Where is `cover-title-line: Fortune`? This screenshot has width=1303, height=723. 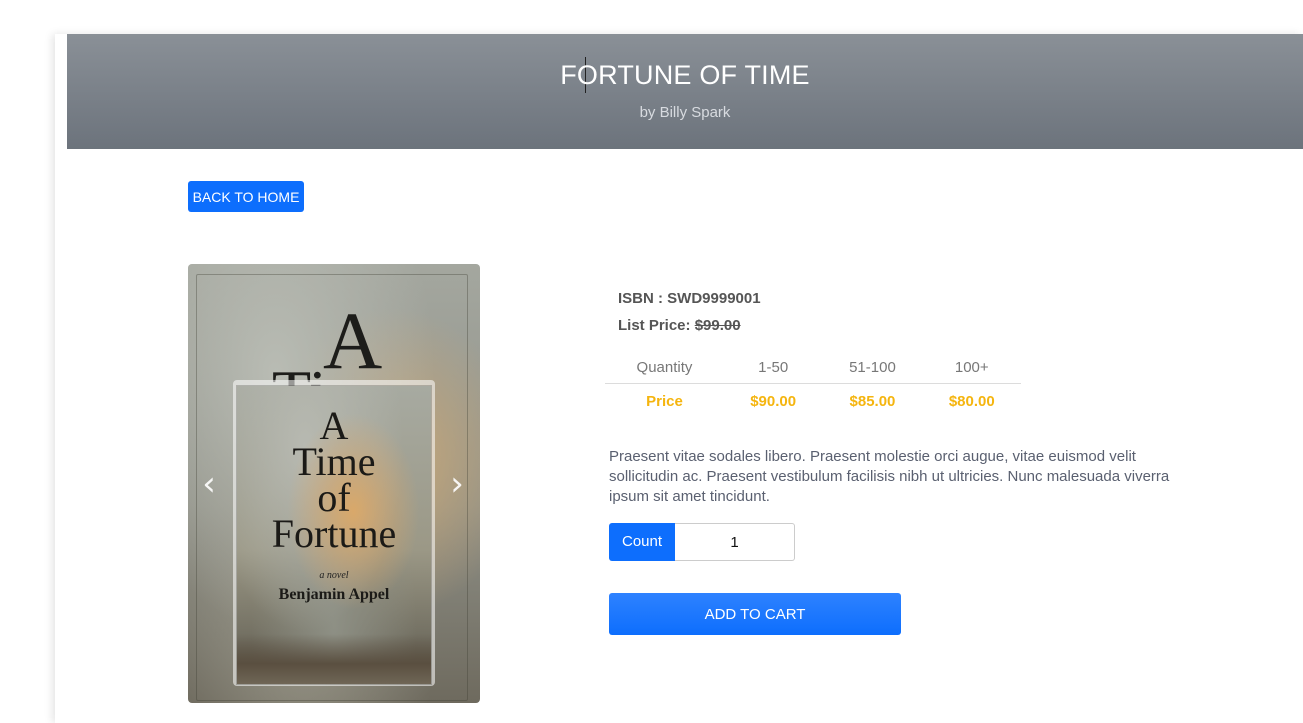
cover-title-line: Fortune is located at coordinates (334, 533).